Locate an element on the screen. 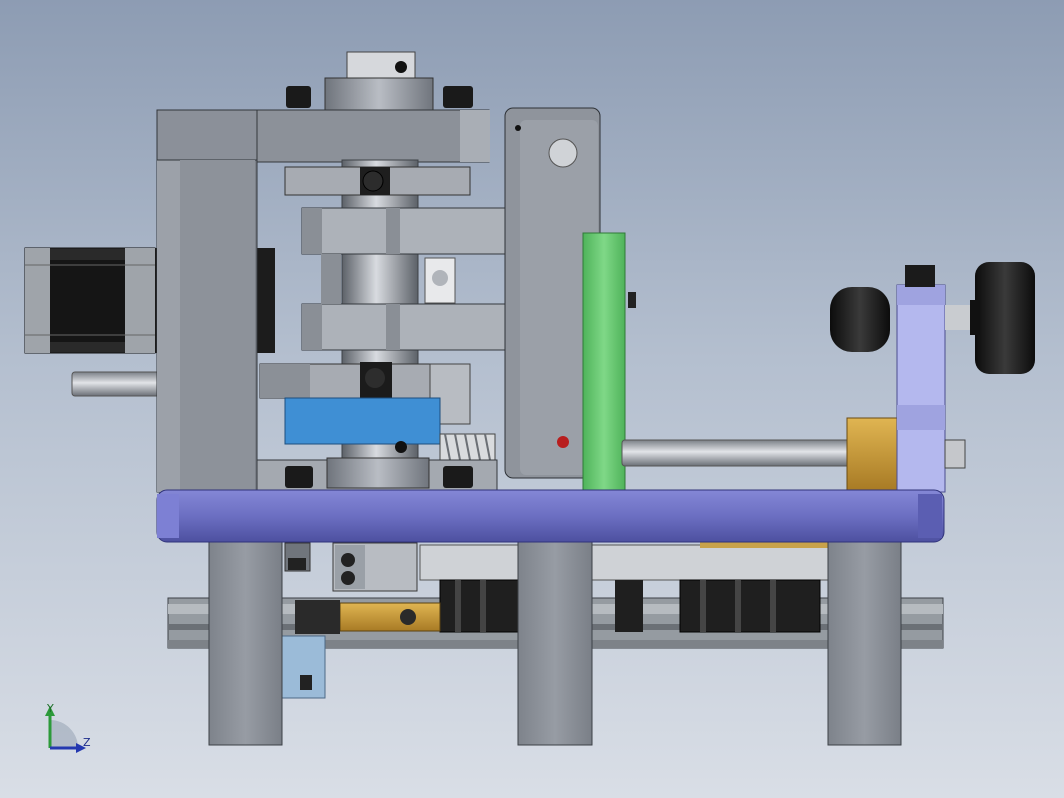 This screenshot has width=1064, height=798. right-star-knob is located at coordinates (990, 318).